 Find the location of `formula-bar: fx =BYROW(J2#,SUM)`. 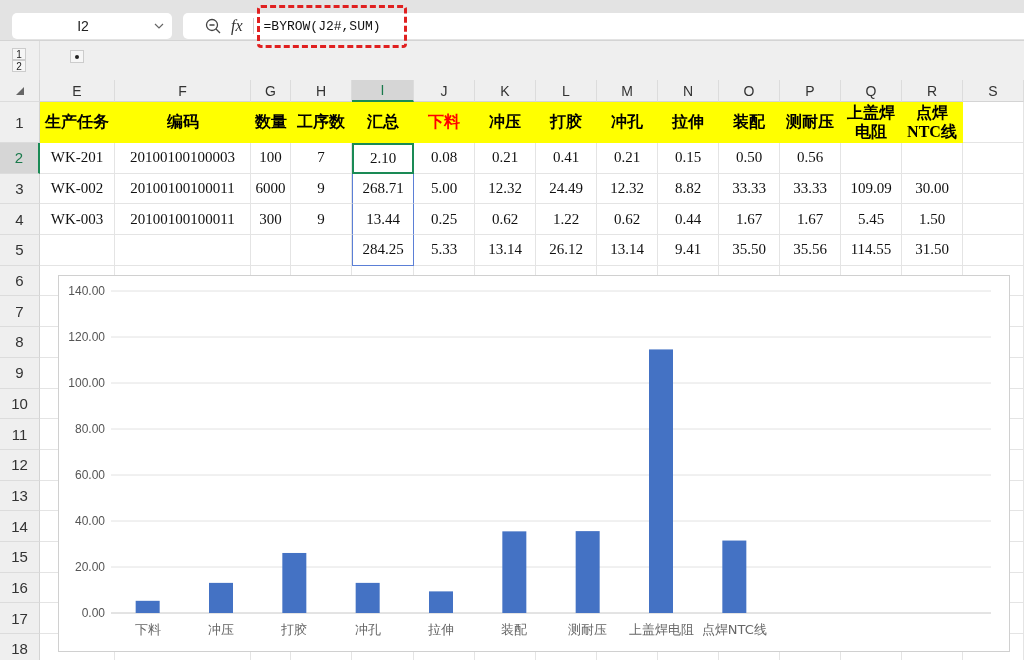

formula-bar: fx =BYROW(J2#,SUM) is located at coordinates (603, 26).